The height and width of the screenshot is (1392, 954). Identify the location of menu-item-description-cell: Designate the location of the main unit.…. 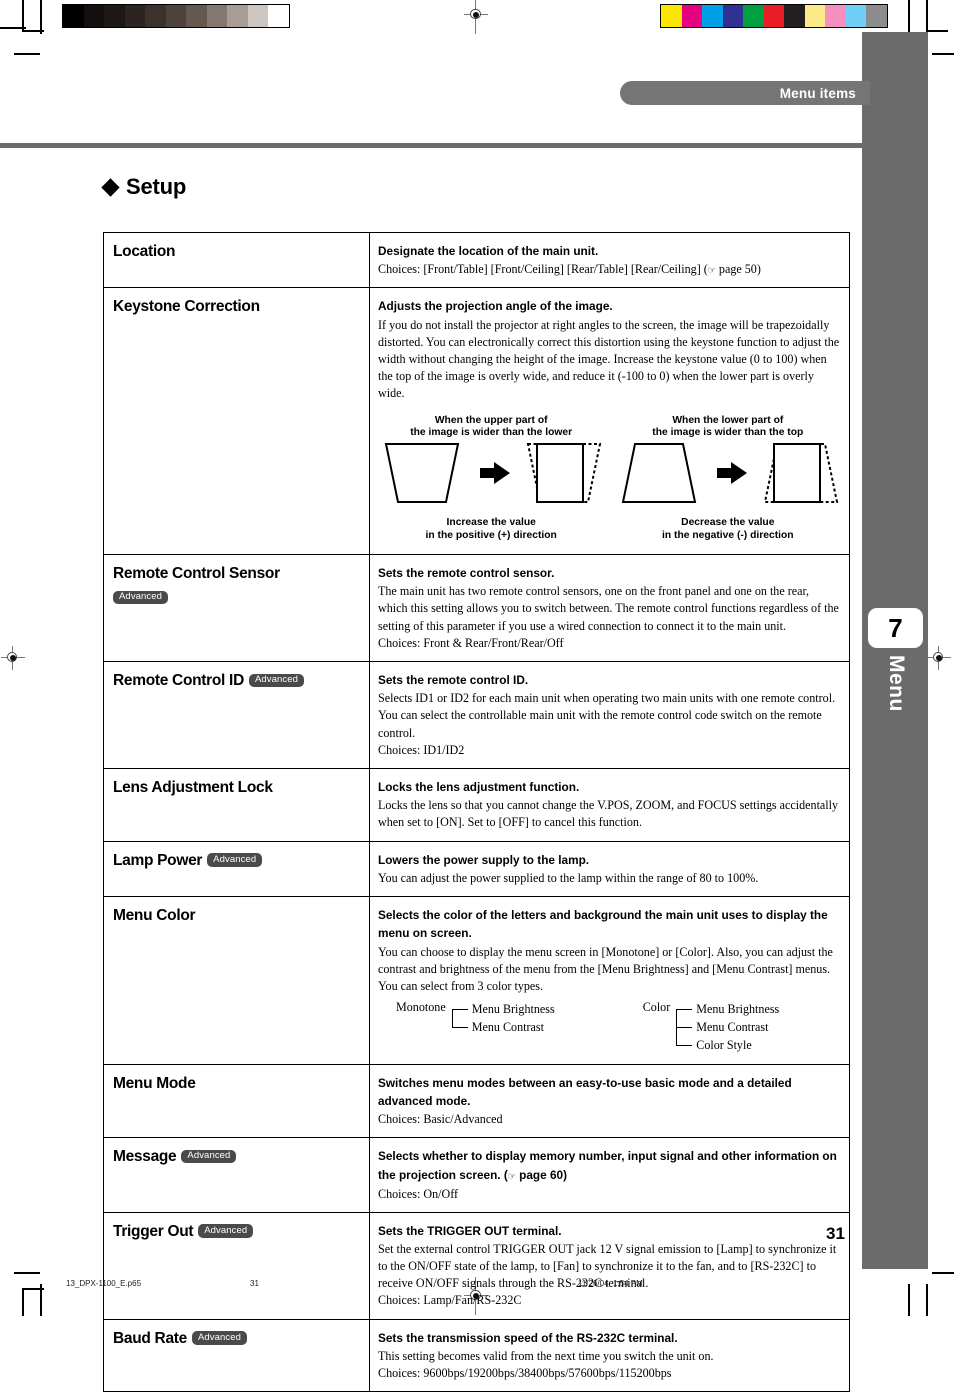
(609, 260).